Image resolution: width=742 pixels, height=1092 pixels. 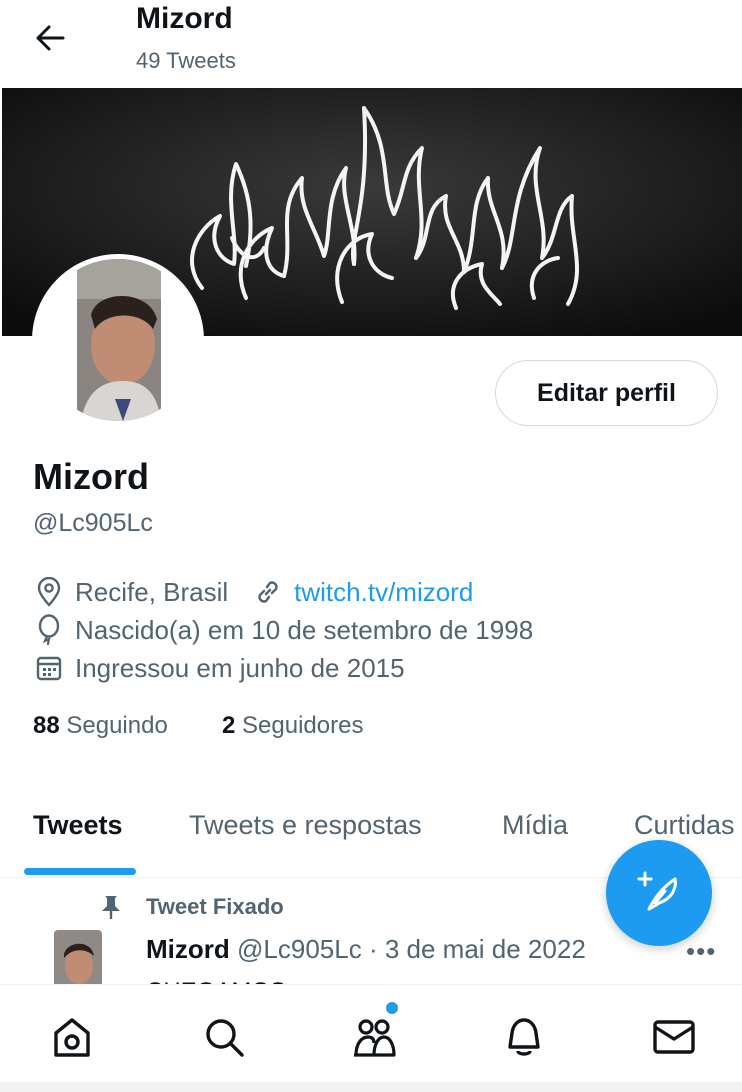 I want to click on notifications-icon, so click(x=524, y=1037).